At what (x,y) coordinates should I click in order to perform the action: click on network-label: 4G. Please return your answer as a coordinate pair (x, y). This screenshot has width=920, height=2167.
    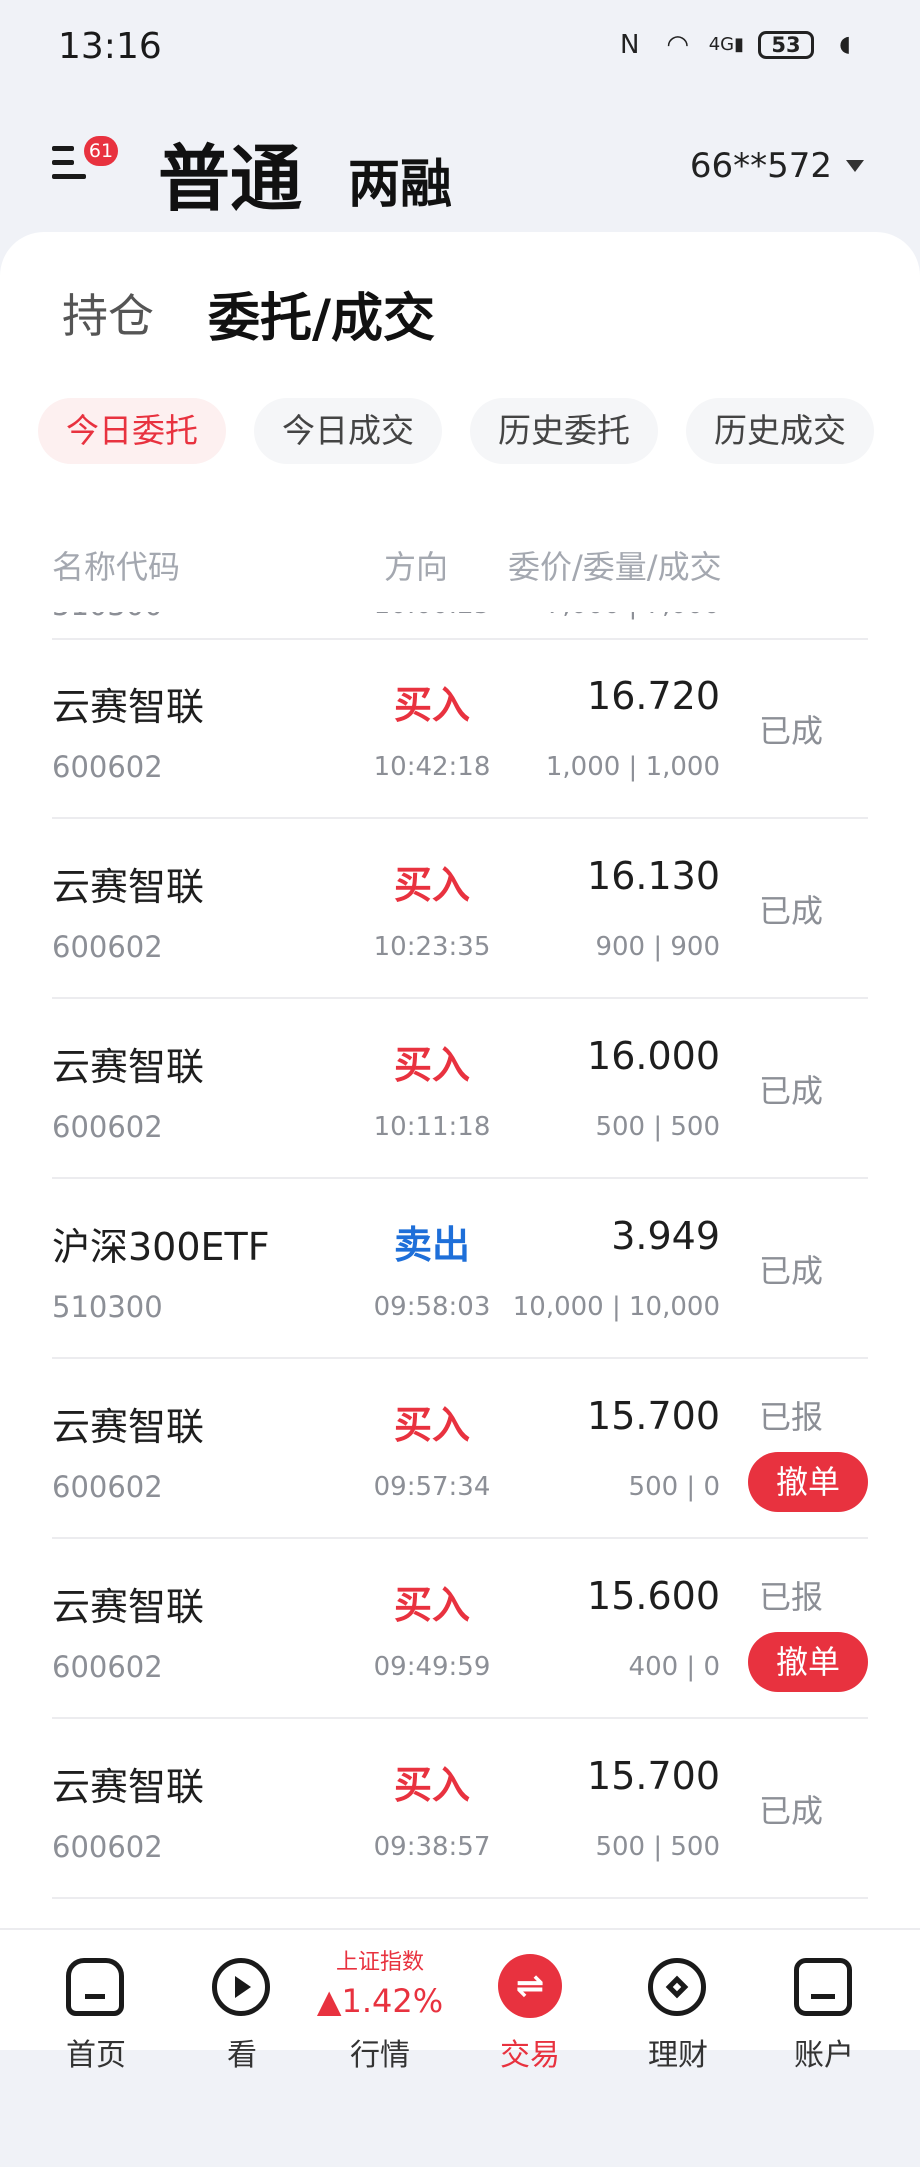
    Looking at the image, I should click on (721, 44).